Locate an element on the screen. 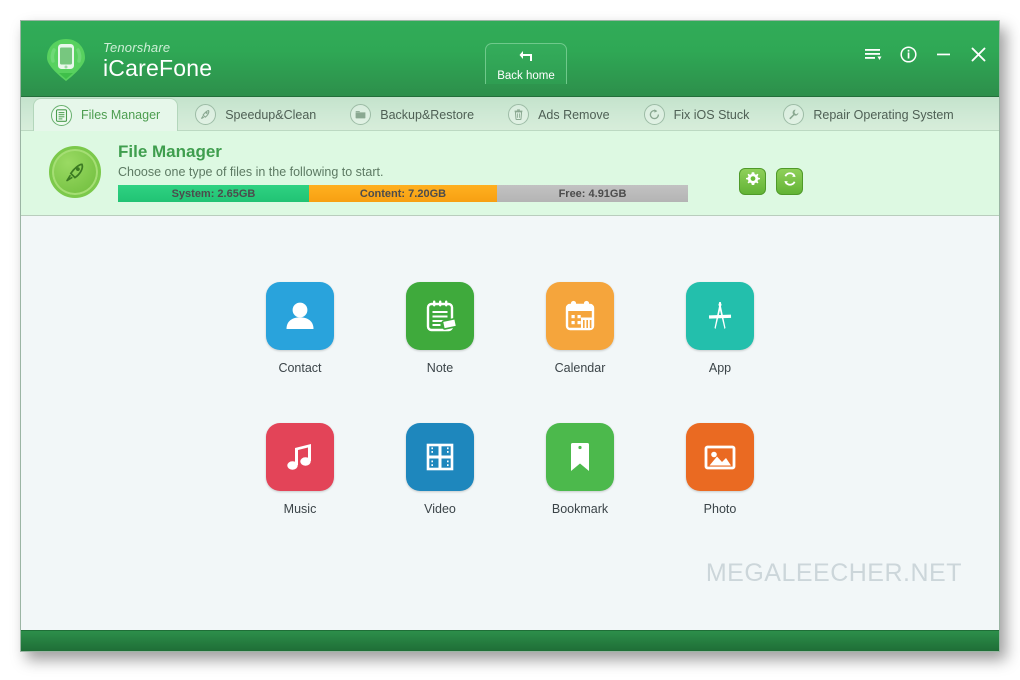 The image size is (1020, 680). back-home-button: Back home is located at coordinates (526, 63).